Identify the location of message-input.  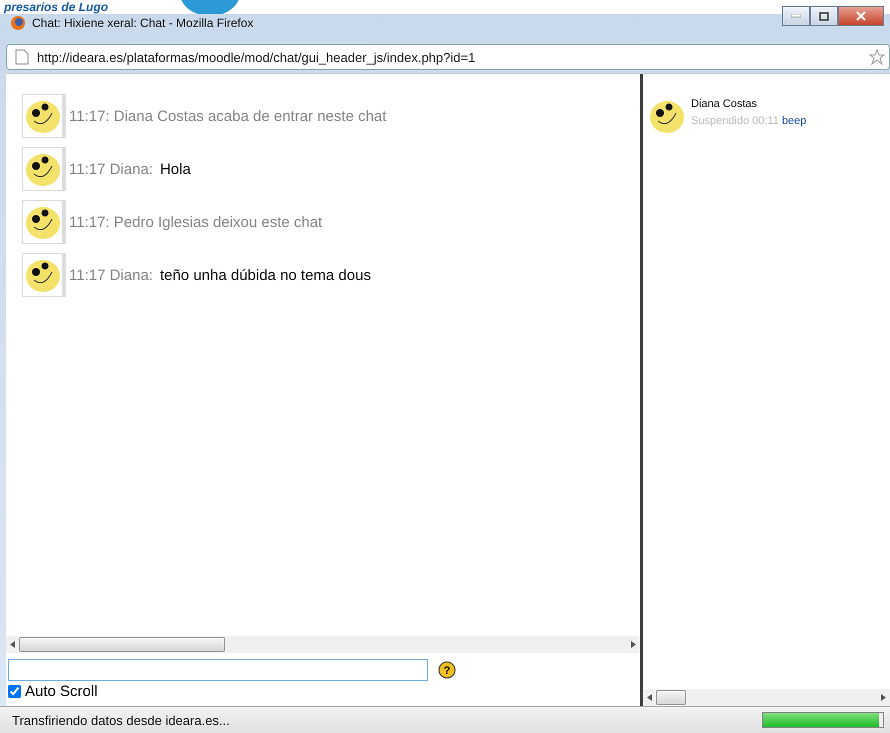
(218, 670).